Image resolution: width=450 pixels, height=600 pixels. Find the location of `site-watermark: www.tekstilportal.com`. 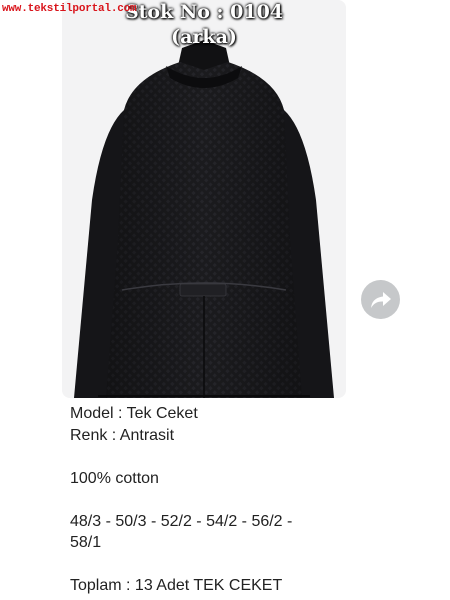

site-watermark: www.tekstilportal.com is located at coordinates (69, 9).